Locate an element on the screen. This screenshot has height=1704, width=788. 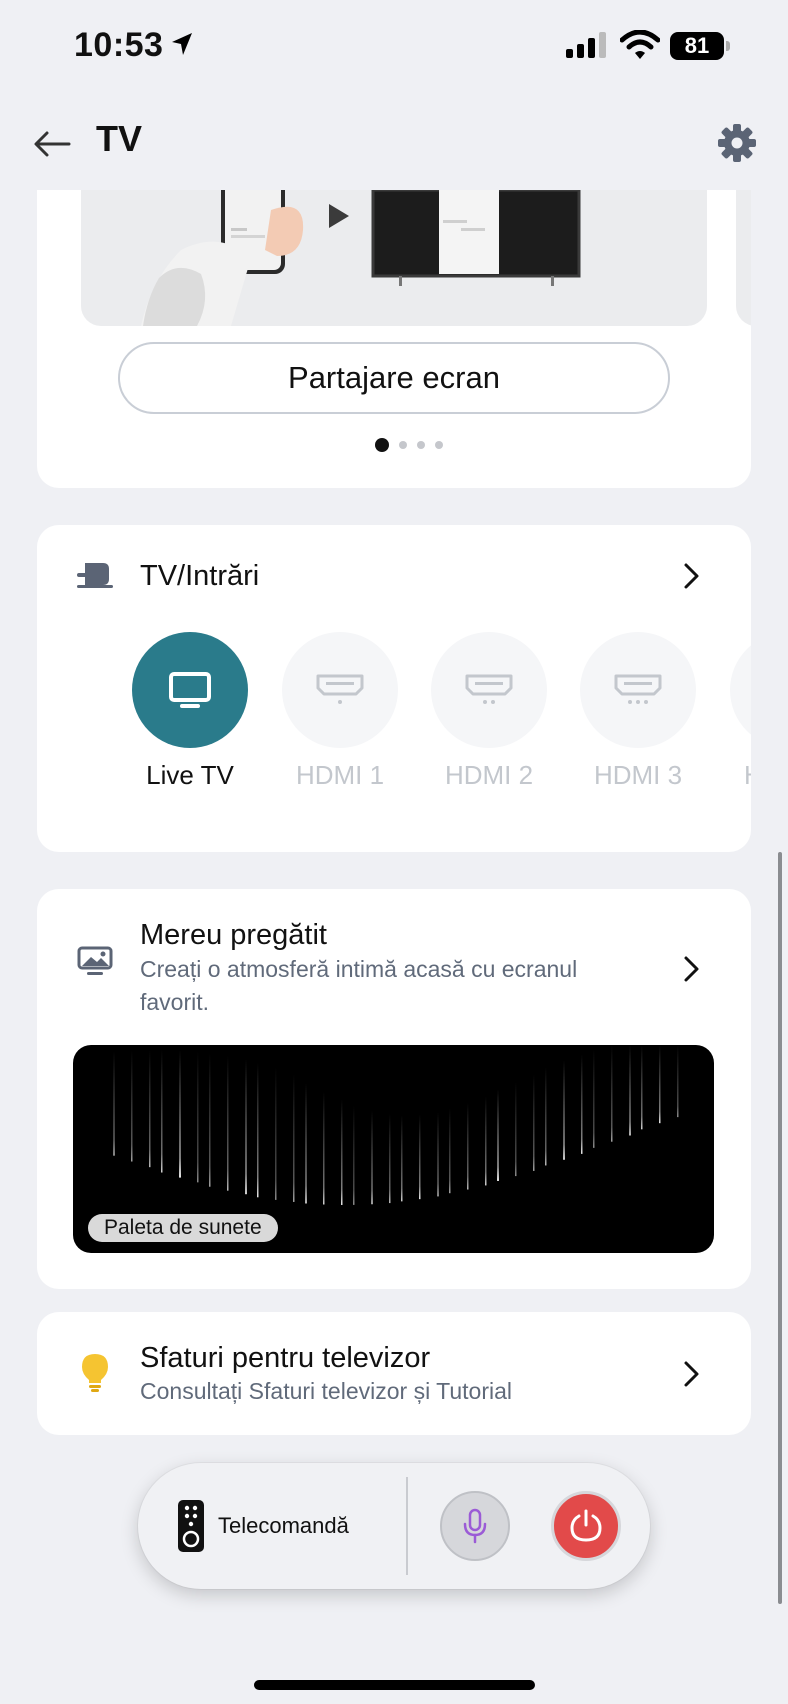
battery-indicator: 81 is located at coordinates (697, 46).